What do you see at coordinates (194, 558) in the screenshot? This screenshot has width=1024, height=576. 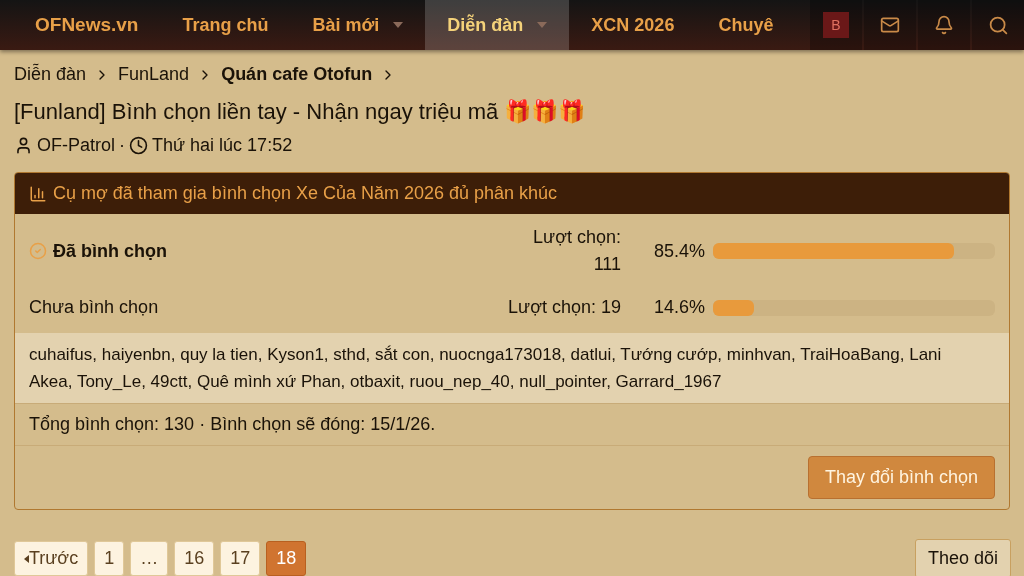 I see `page-button: 16` at bounding box center [194, 558].